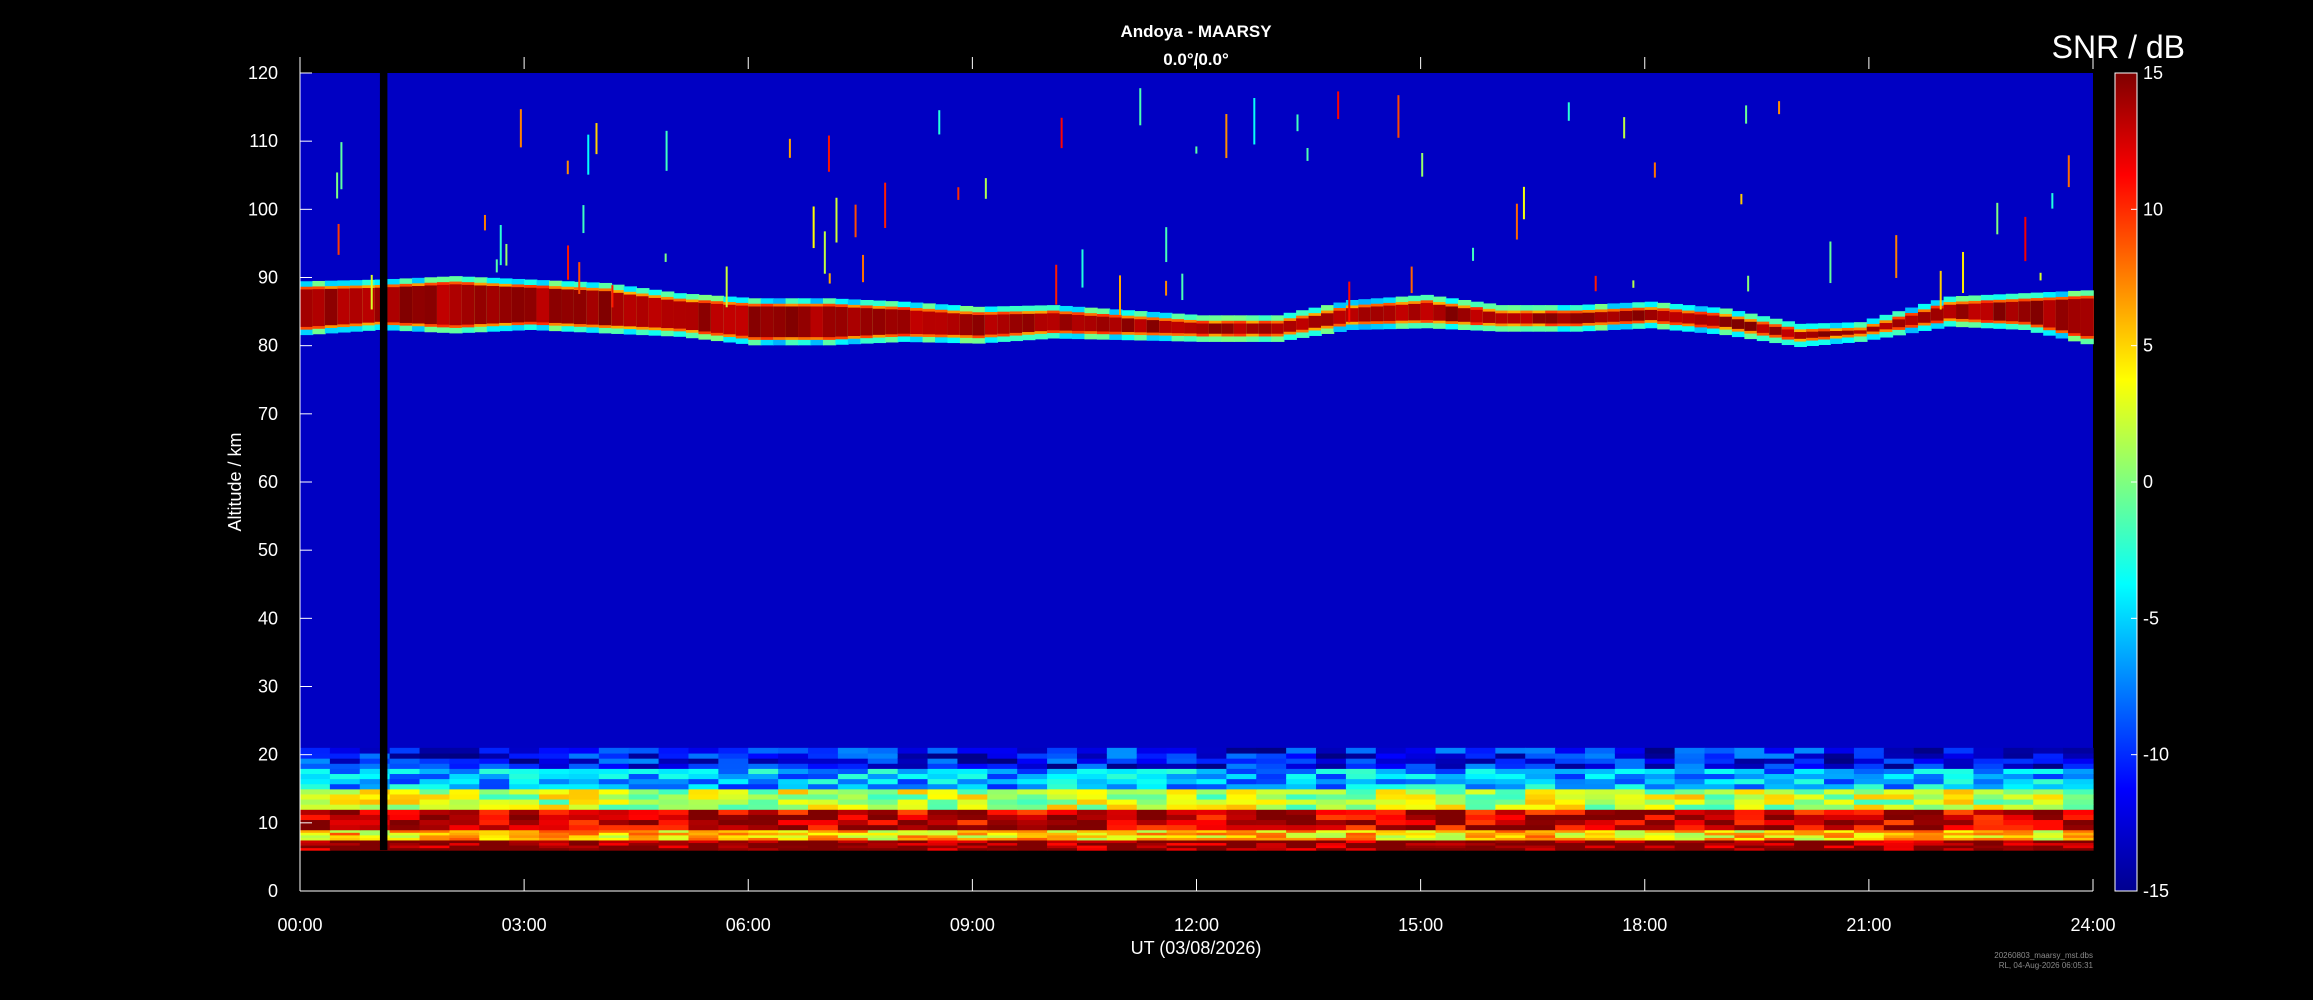  What do you see at coordinates (2043, 955) in the screenshot?
I see `footer-filename: 20260803_maarsy_mst.dbs` at bounding box center [2043, 955].